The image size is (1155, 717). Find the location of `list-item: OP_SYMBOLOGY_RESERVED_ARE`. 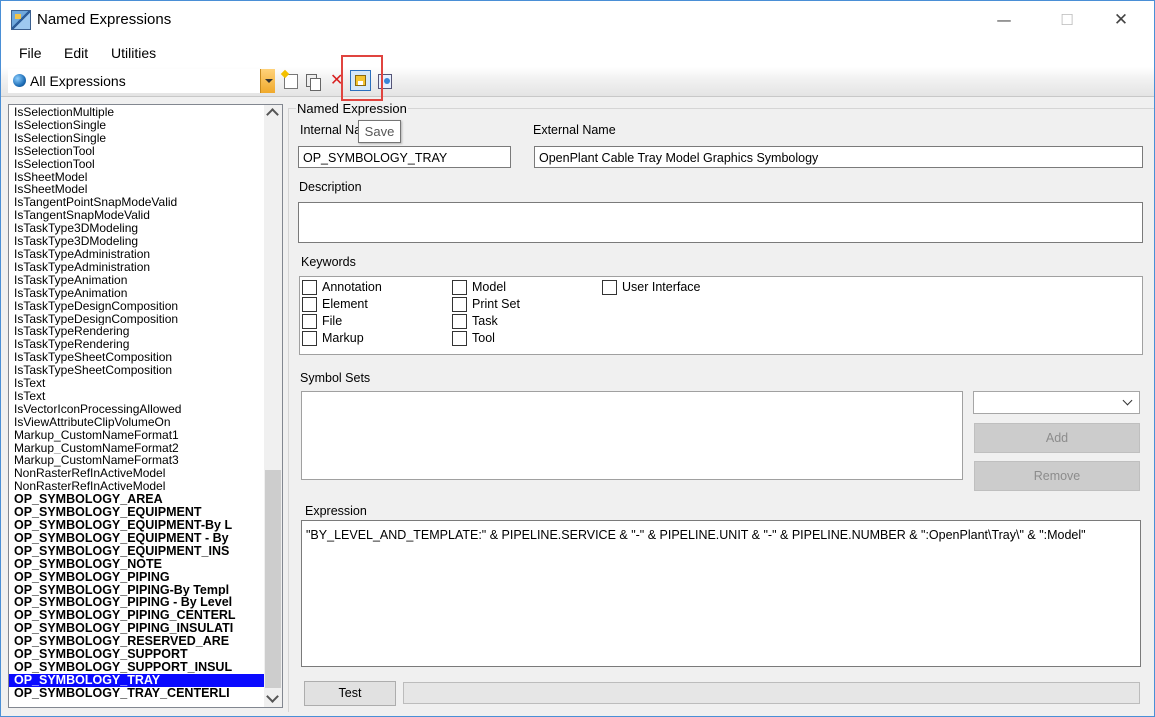

list-item: OP_SYMBOLOGY_RESERVED_ARE is located at coordinates (136, 641).